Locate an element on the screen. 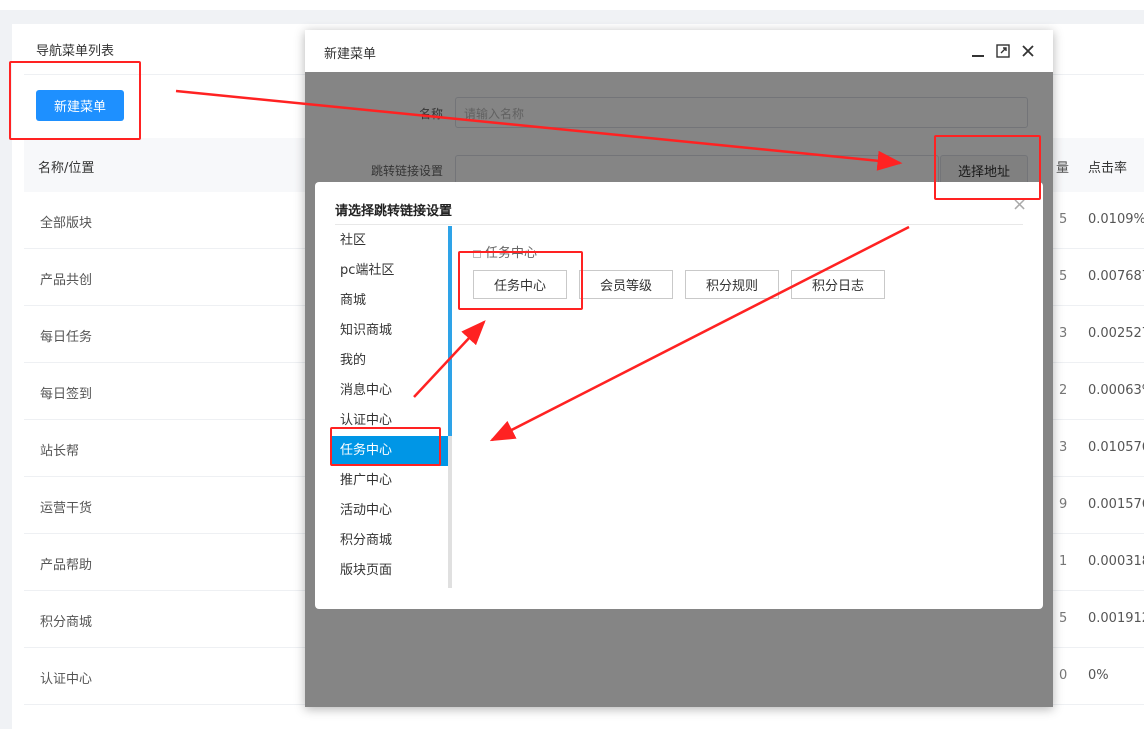 The width and height of the screenshot is (1144, 729). row-click-rate: 0.010576 is located at coordinates (1116, 447).